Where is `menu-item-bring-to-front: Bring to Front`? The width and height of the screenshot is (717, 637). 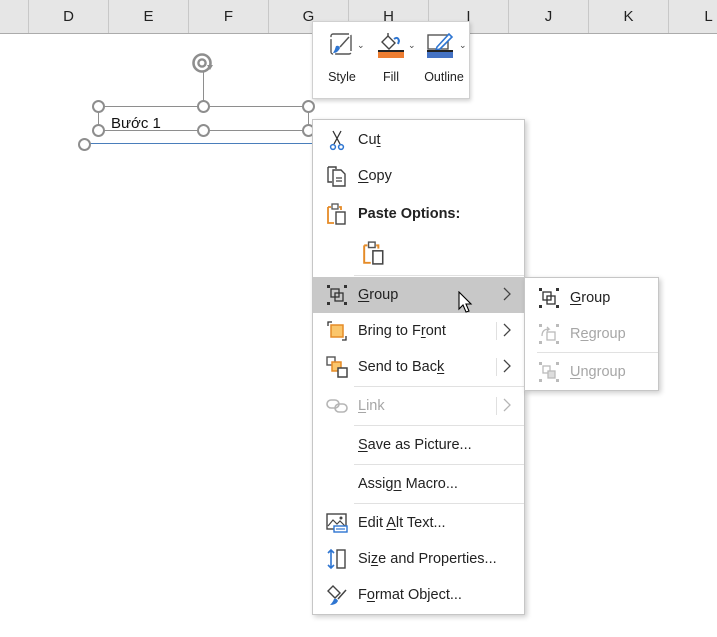
menu-item-bring-to-front: Bring to Front is located at coordinates (418, 331).